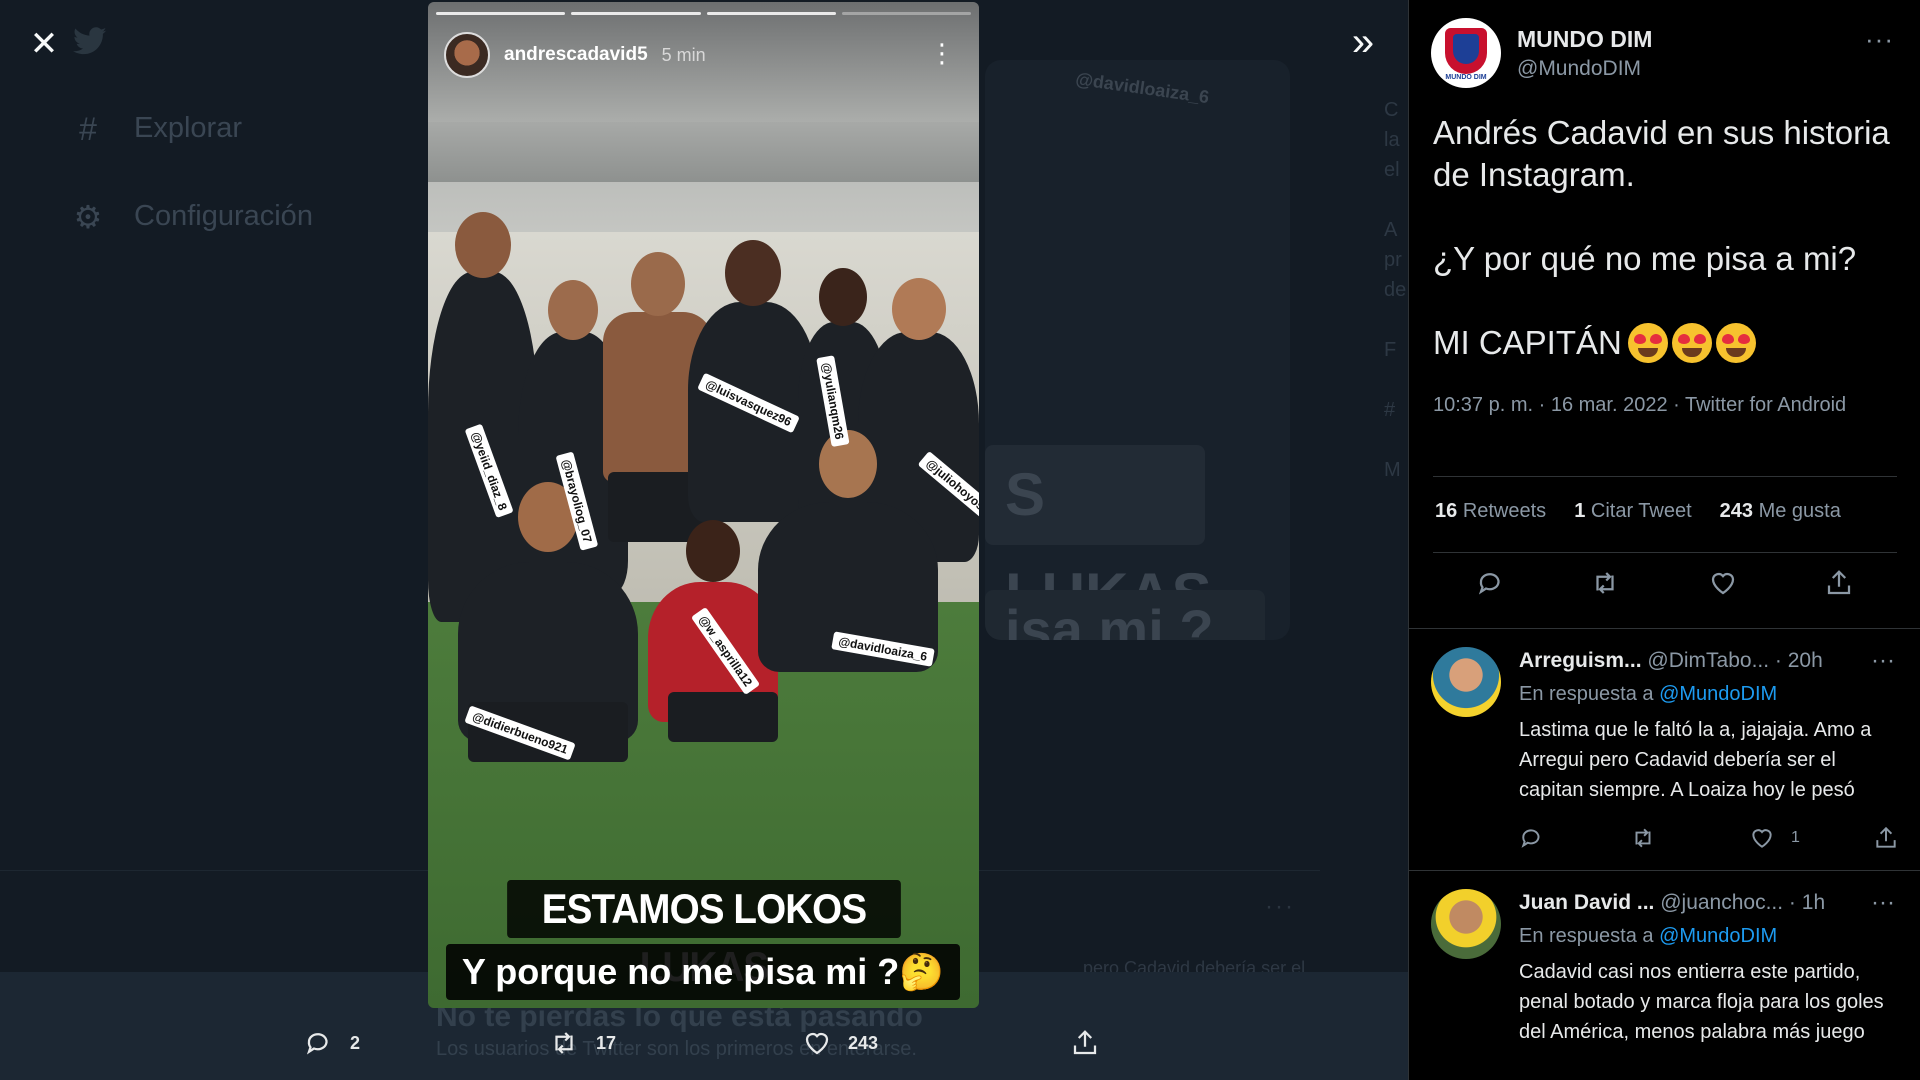 This screenshot has height=1080, width=1920. Describe the element at coordinates (44, 44) in the screenshot. I see `close-icon: ✕` at that location.